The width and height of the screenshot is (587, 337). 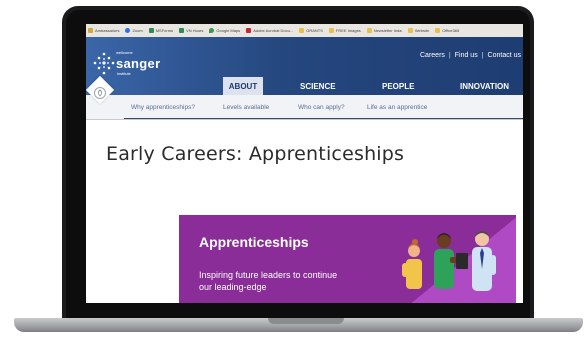 I want to click on bookmark-icon, so click(x=90, y=30).